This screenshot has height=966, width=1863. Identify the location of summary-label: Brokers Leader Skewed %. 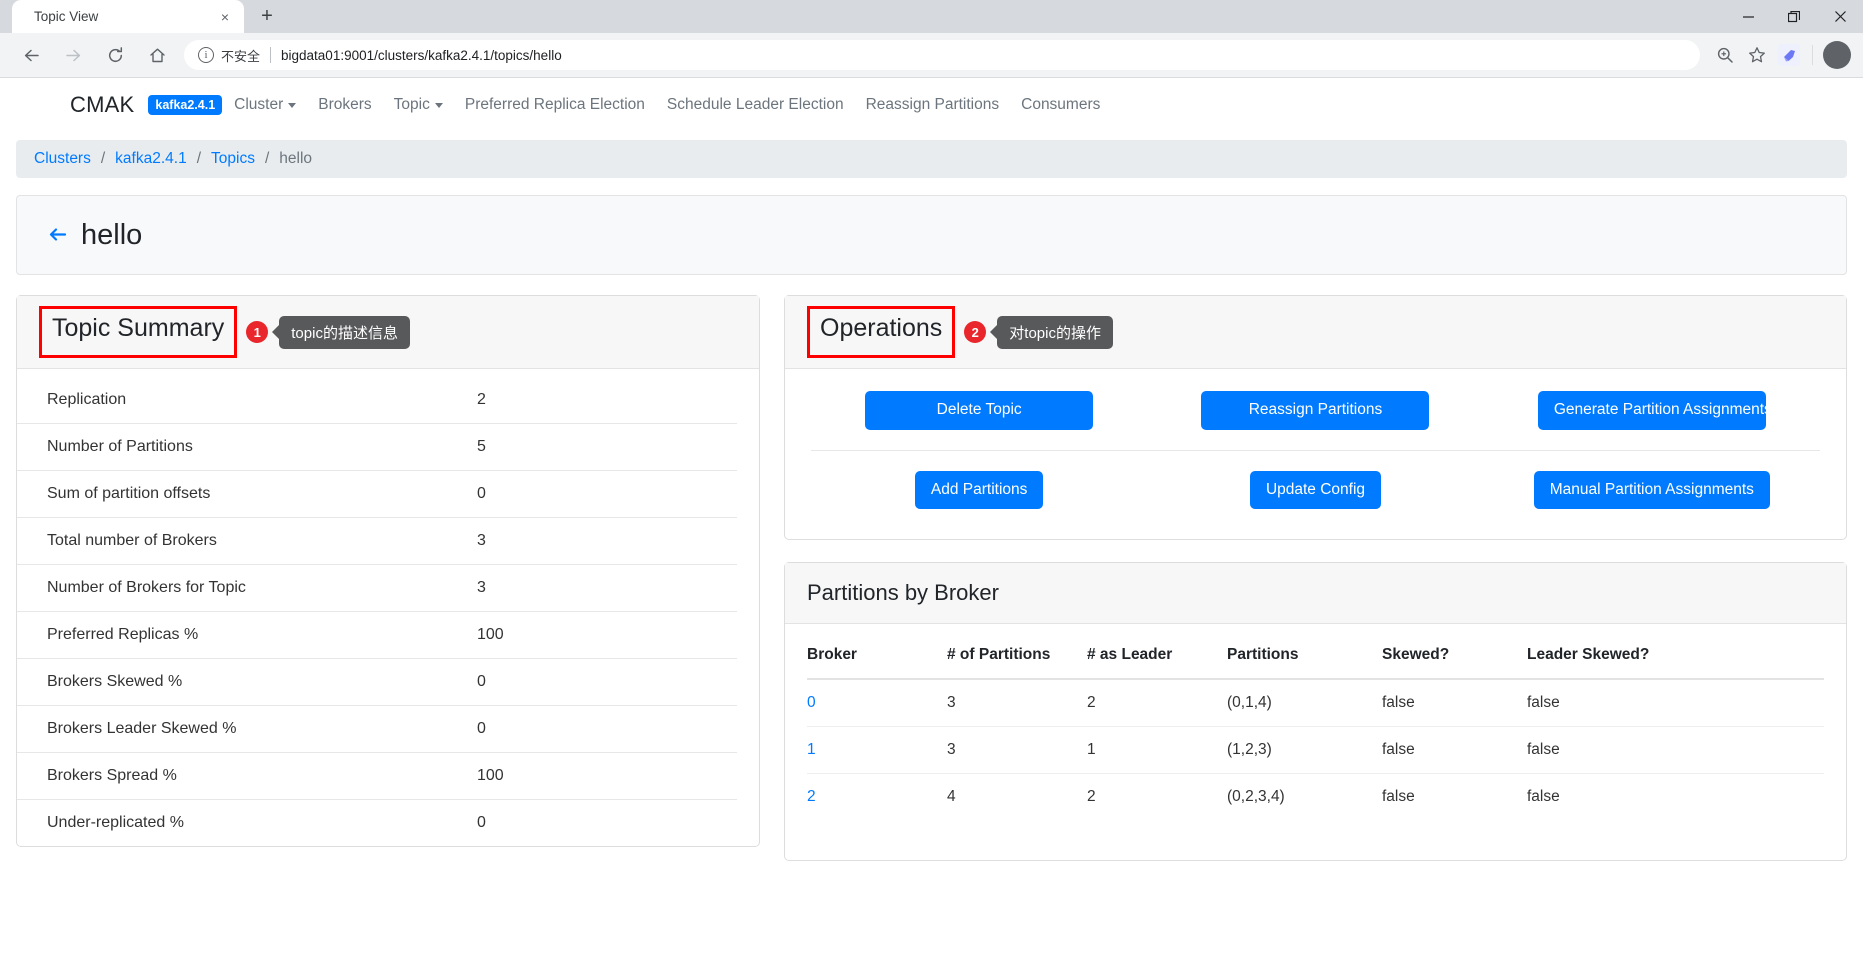
(142, 728).